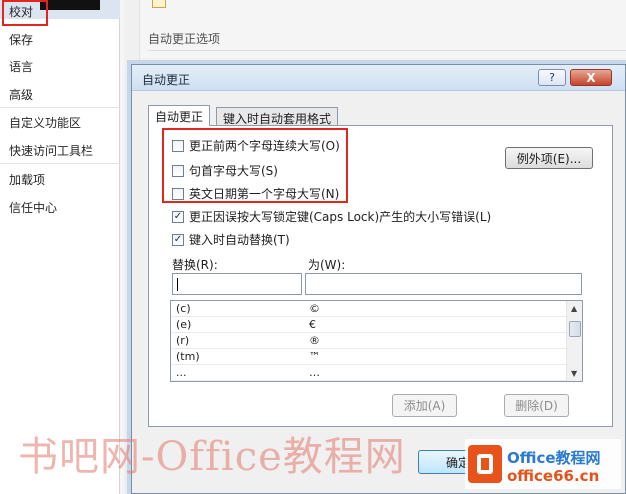  Describe the element at coordinates (424, 405) in the screenshot. I see `add-button: 添加(A)` at that location.